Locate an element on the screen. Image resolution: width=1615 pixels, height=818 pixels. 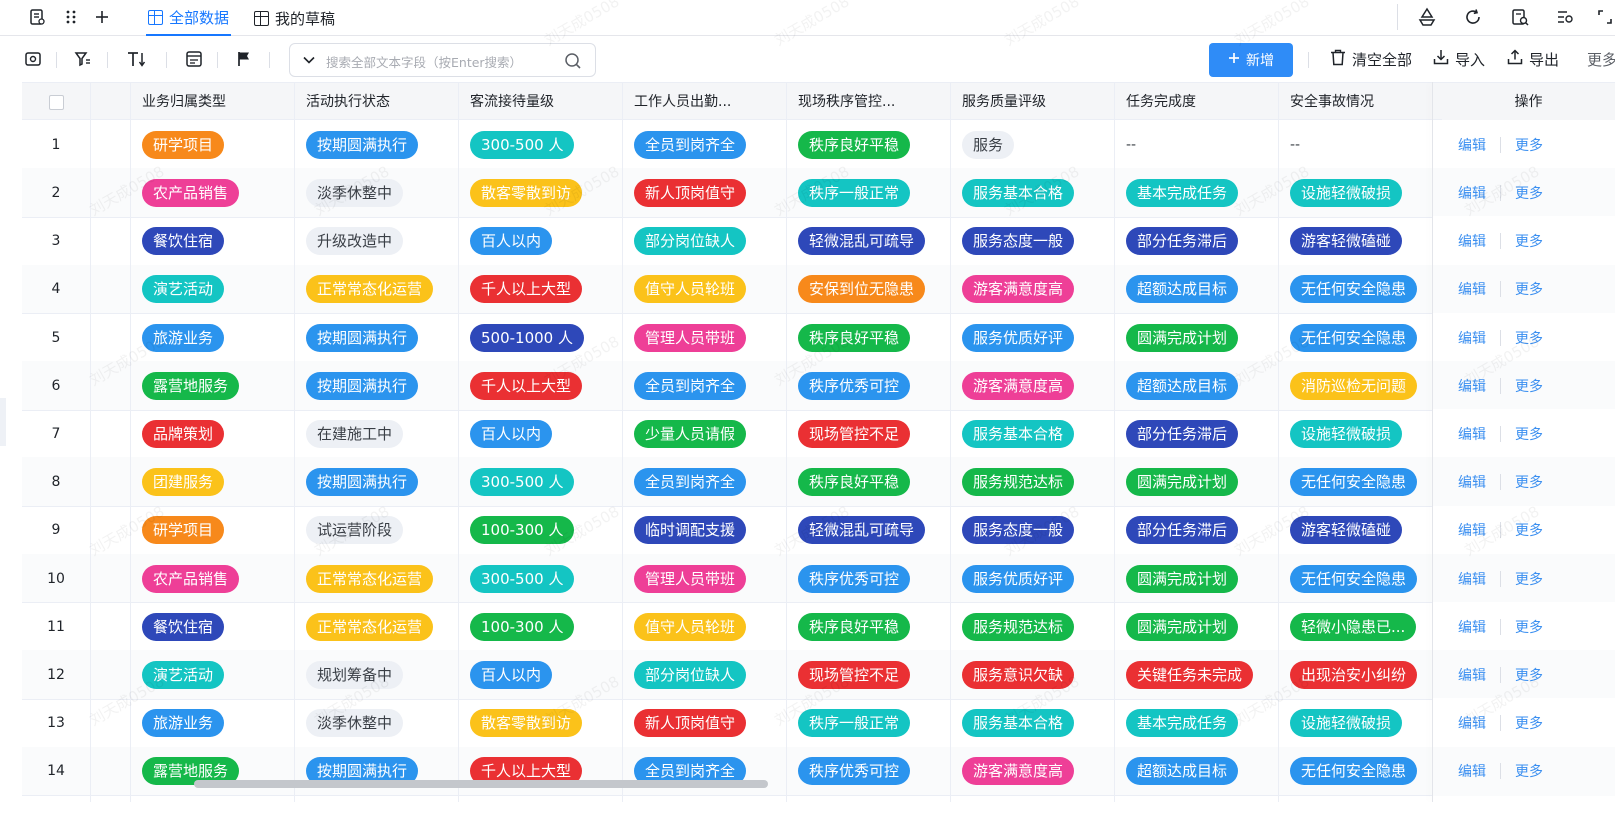
document-search-icon is located at coordinates (1520, 17).